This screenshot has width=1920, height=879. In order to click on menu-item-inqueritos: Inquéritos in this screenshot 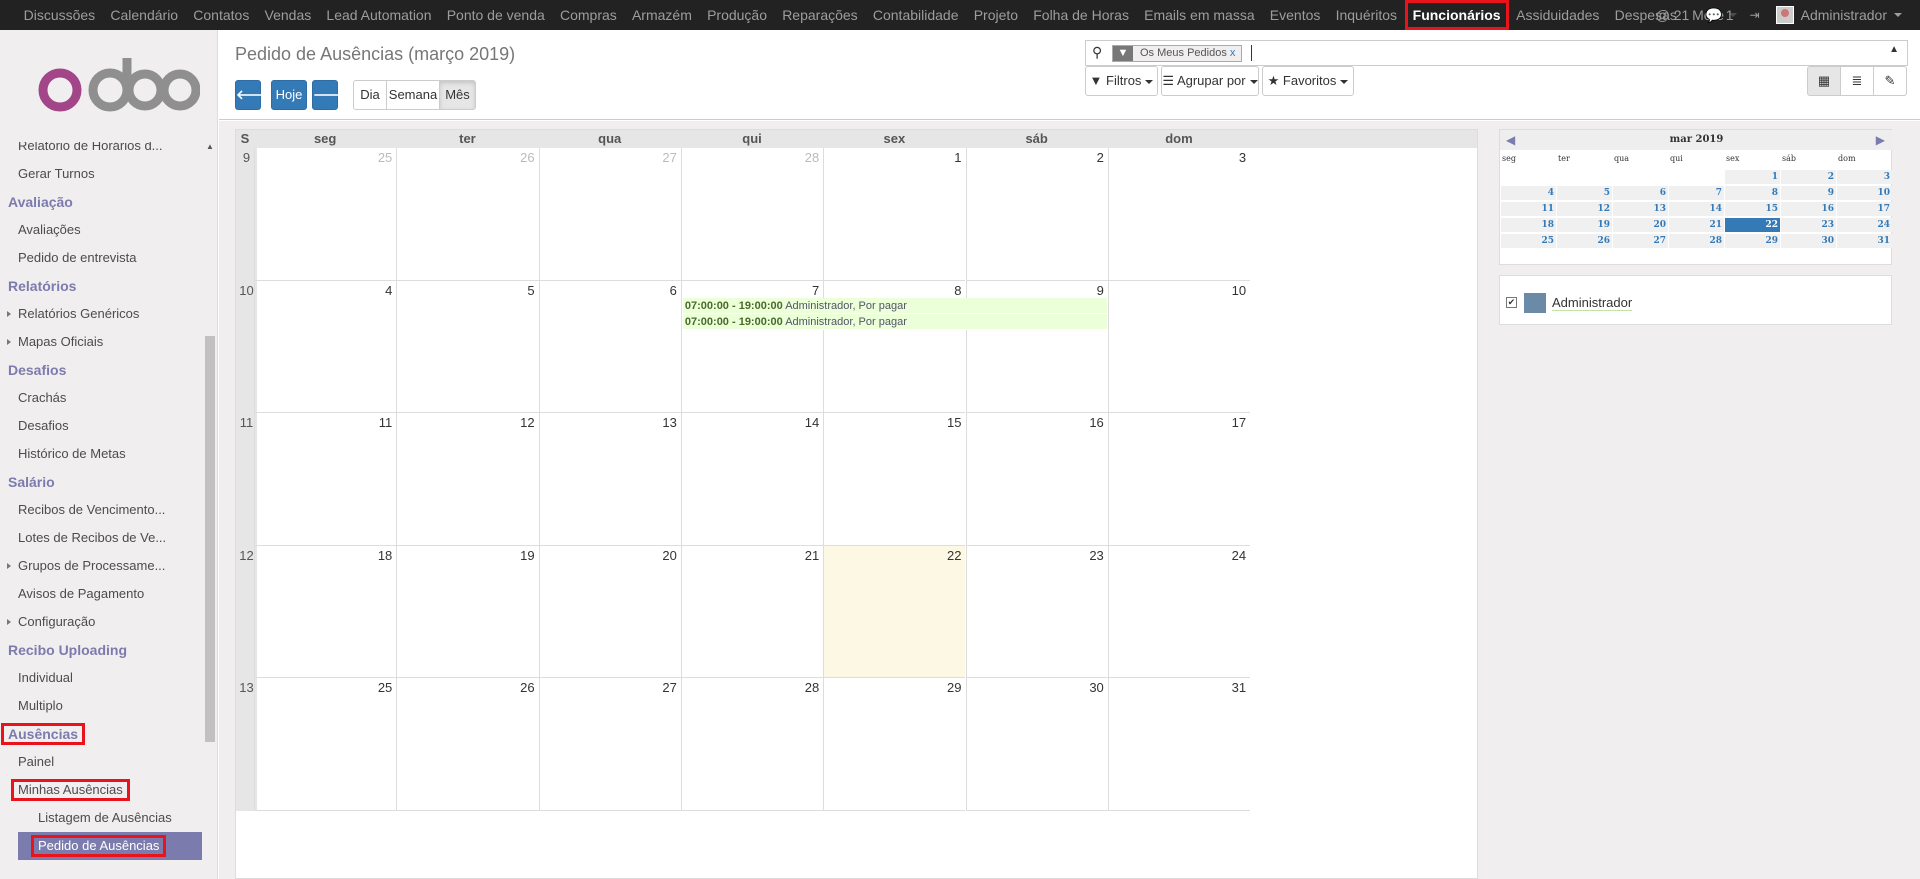, I will do `click(1366, 15)`.